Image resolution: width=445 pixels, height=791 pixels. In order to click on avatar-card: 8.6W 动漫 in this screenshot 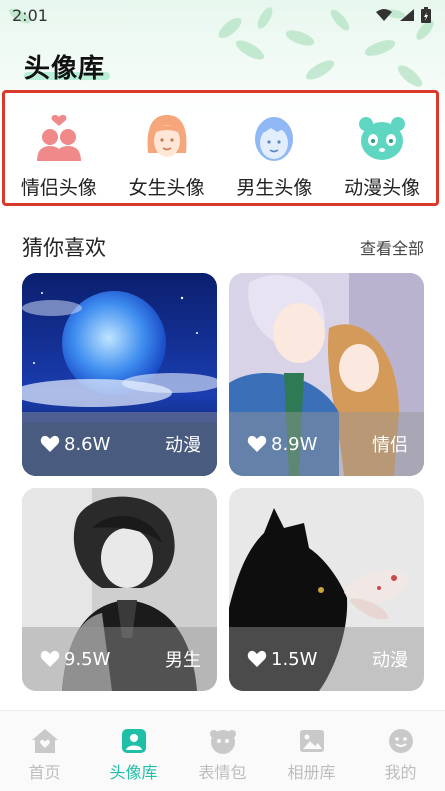, I will do `click(119, 374)`.